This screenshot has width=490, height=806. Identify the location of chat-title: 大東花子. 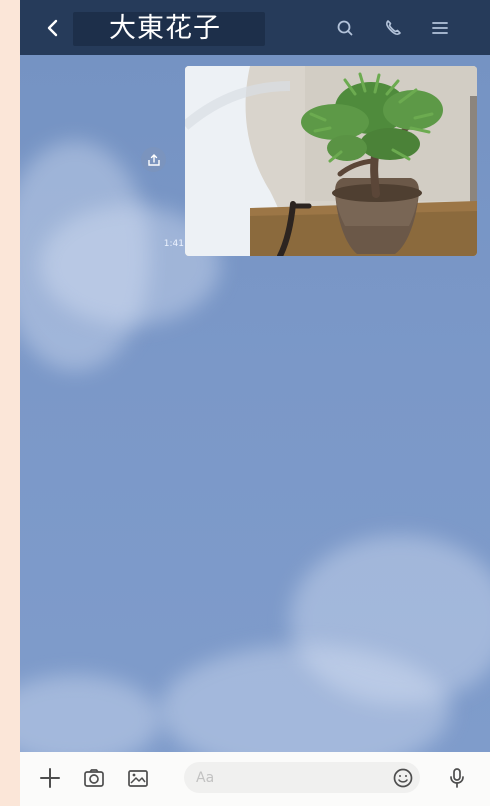
(169, 29).